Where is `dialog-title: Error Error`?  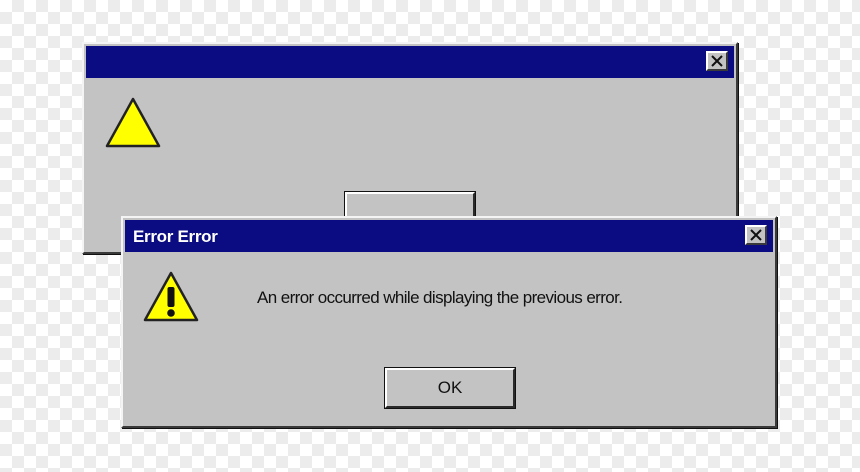 dialog-title: Error Error is located at coordinates (175, 236).